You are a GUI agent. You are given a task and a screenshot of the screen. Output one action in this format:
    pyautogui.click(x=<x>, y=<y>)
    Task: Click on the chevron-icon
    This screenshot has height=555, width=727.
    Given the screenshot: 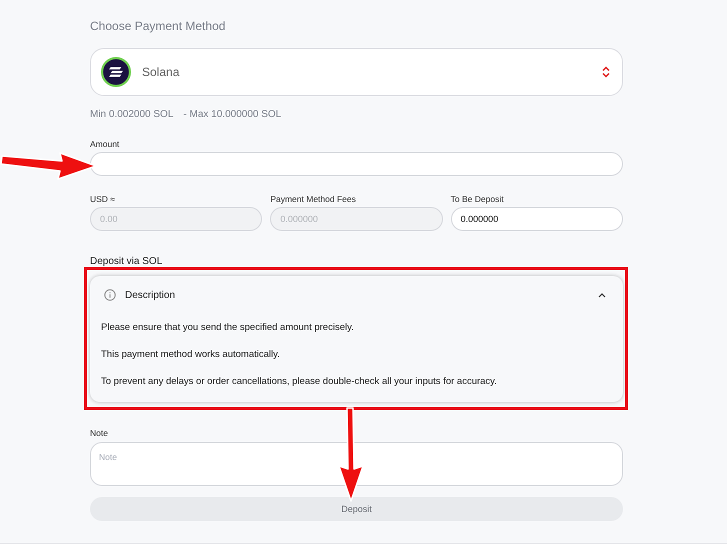 What is the action you would take?
    pyautogui.click(x=602, y=295)
    